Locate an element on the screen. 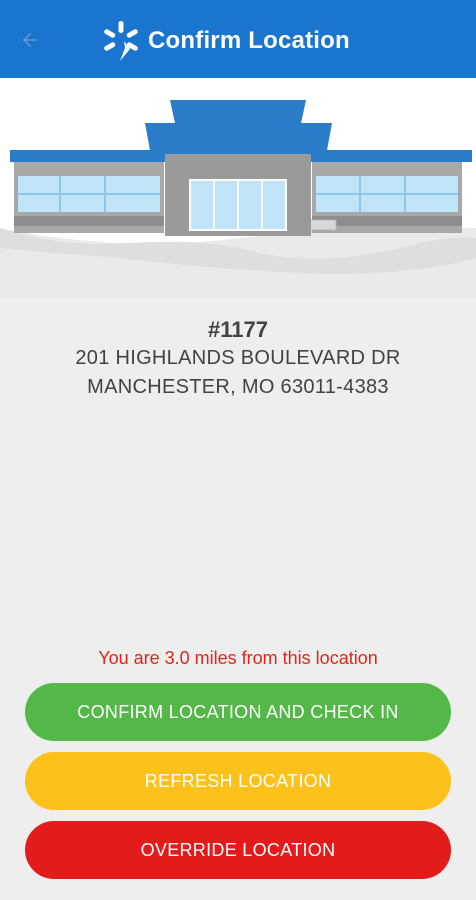  store-number: #1177 is located at coordinates (238, 329).